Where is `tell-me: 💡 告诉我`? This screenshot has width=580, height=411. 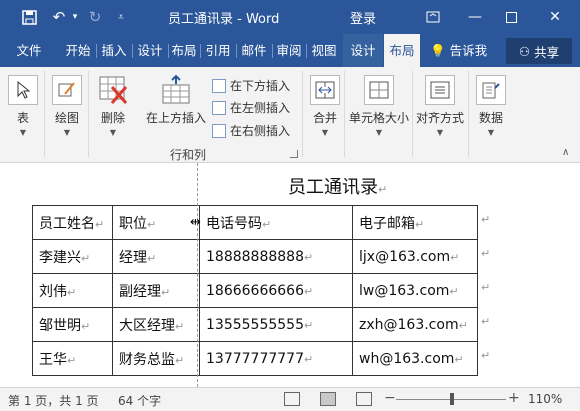
tell-me: 💡 告诉我 is located at coordinates (458, 50).